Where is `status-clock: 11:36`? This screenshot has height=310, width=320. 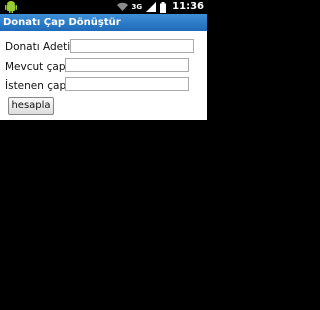
status-clock: 11:36 is located at coordinates (188, 6).